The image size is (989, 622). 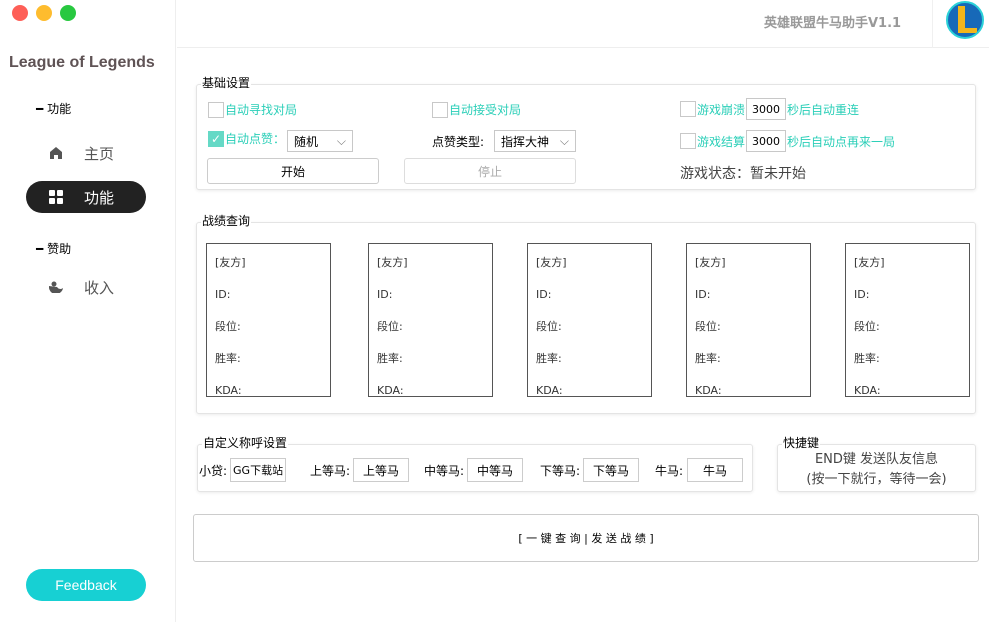 I want to click on name-input: 牛马, so click(x=715, y=470).